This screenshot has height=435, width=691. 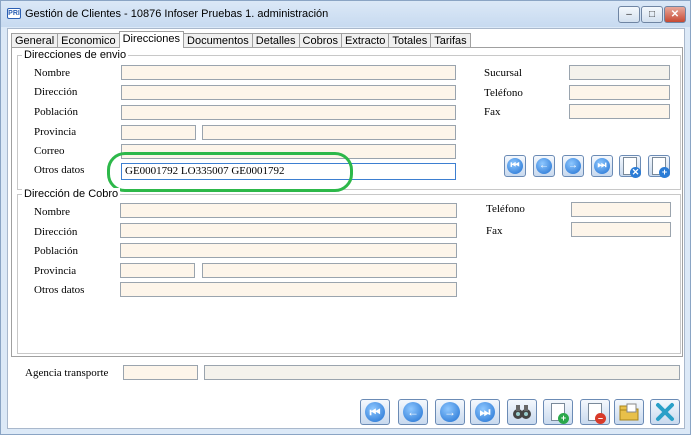 What do you see at coordinates (492, 112) in the screenshot?
I see `envio-fax-label: Fax` at bounding box center [492, 112].